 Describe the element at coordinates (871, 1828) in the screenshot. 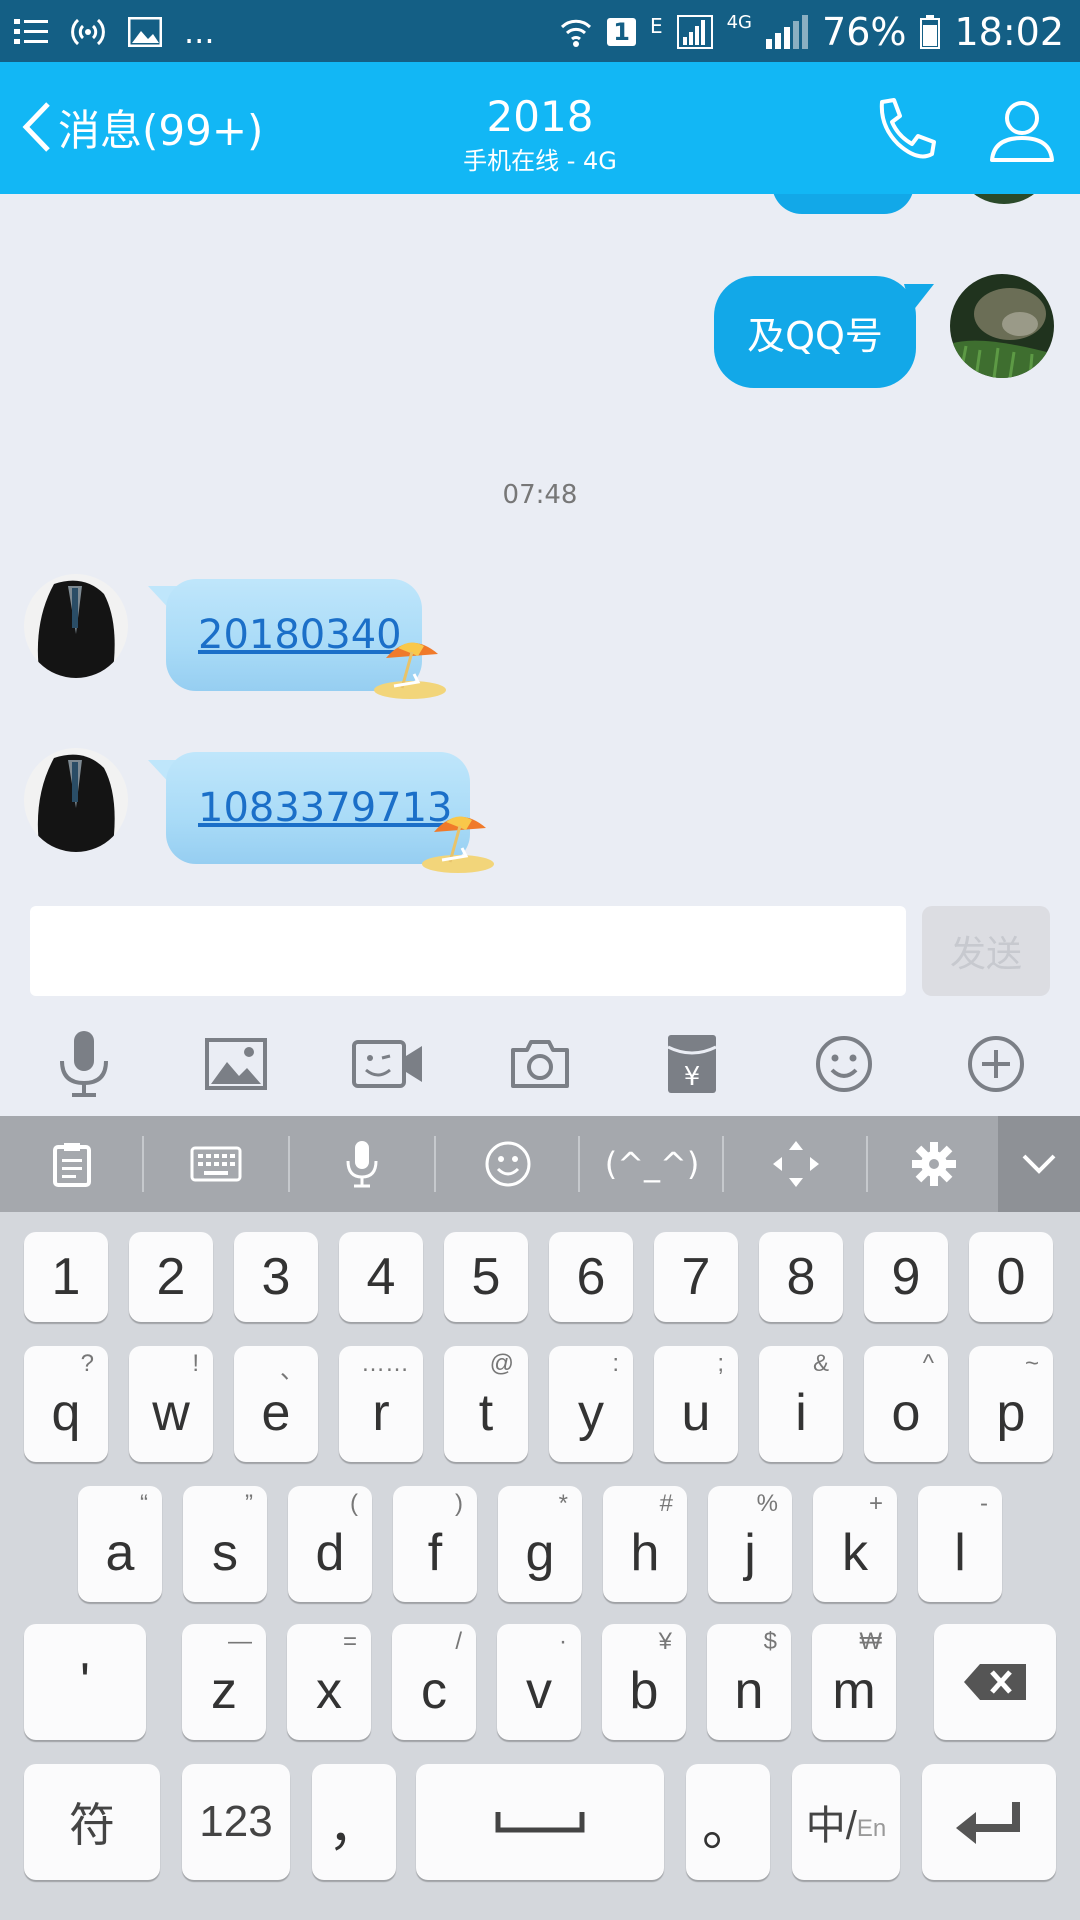

I see `key-label-en: En` at that location.